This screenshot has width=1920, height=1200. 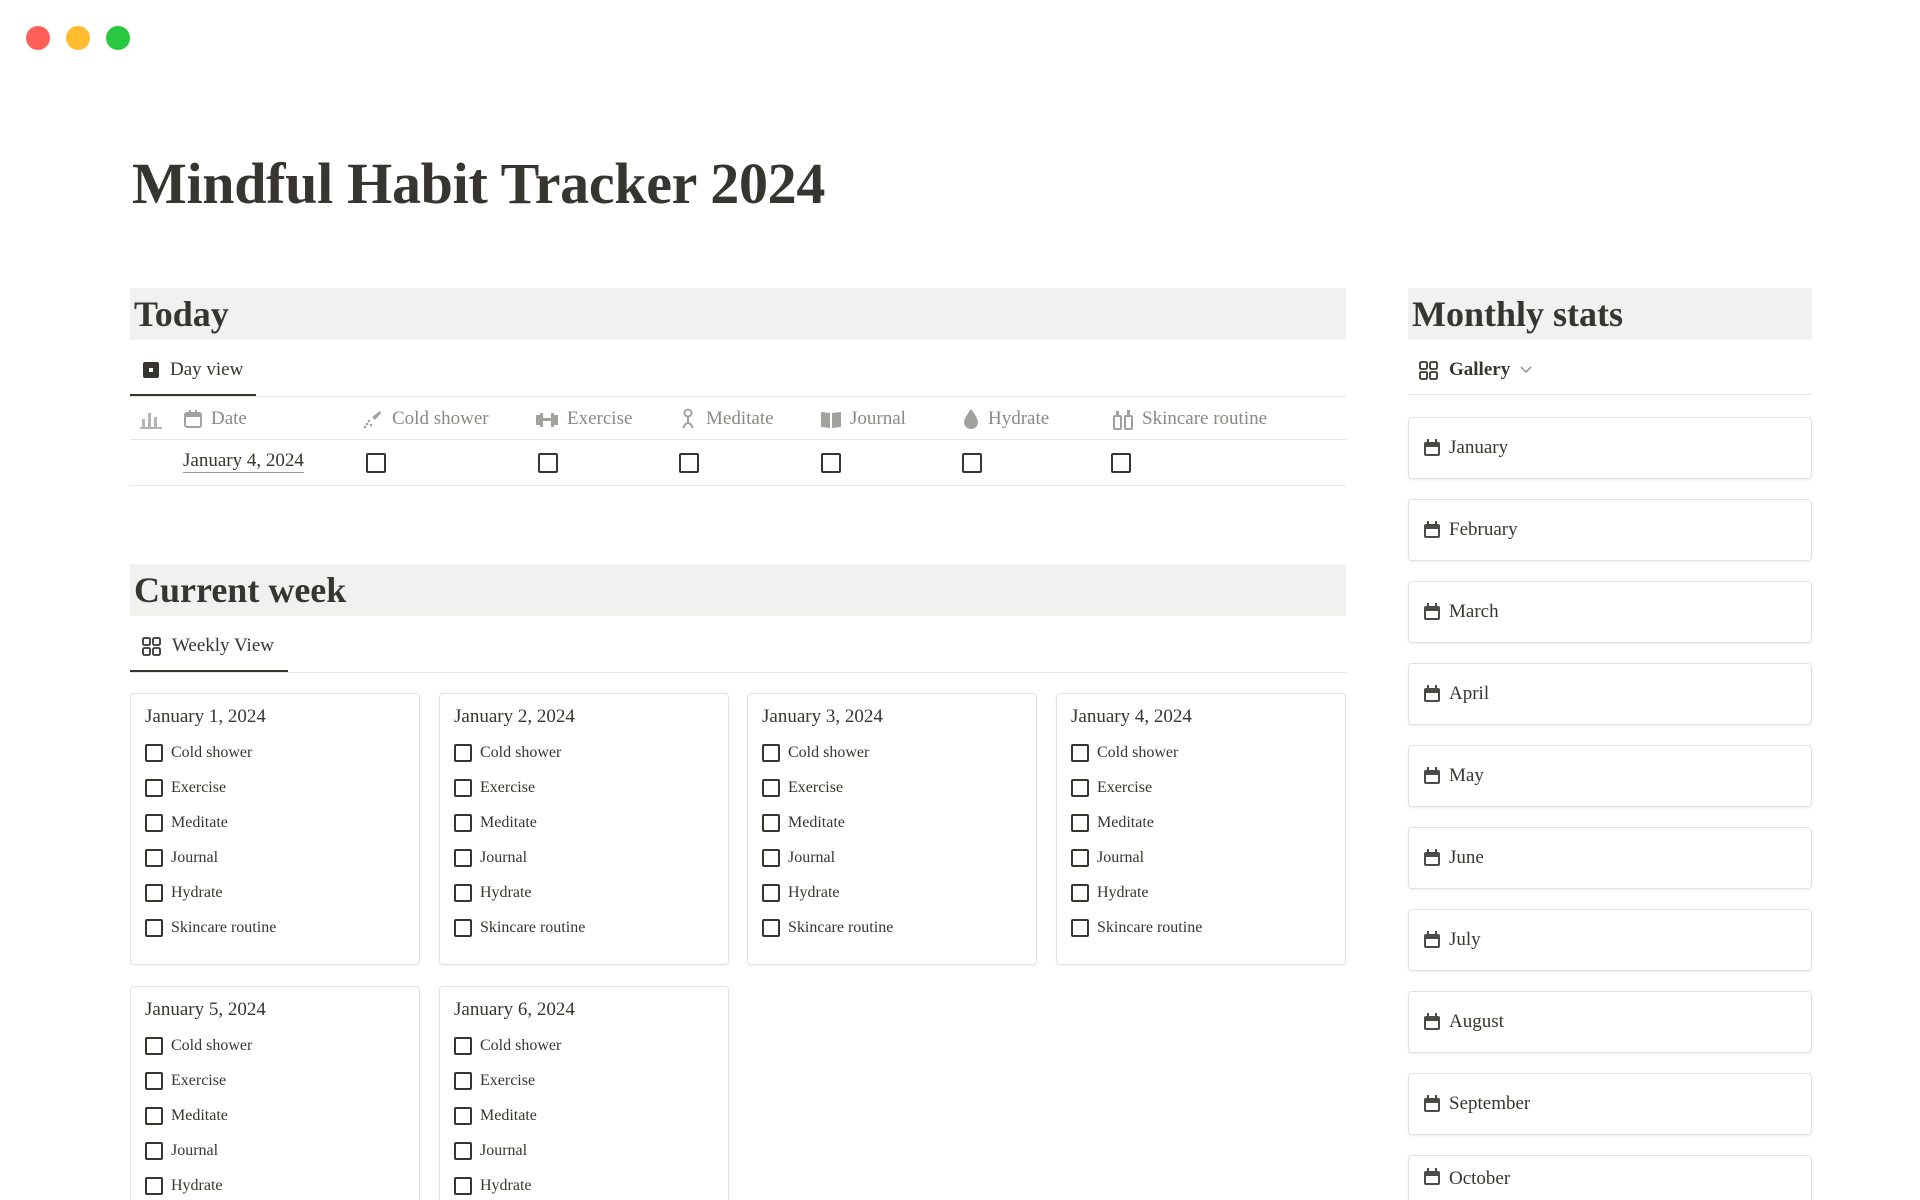 I want to click on column-cold-shower: Cold shower, so click(x=425, y=419).